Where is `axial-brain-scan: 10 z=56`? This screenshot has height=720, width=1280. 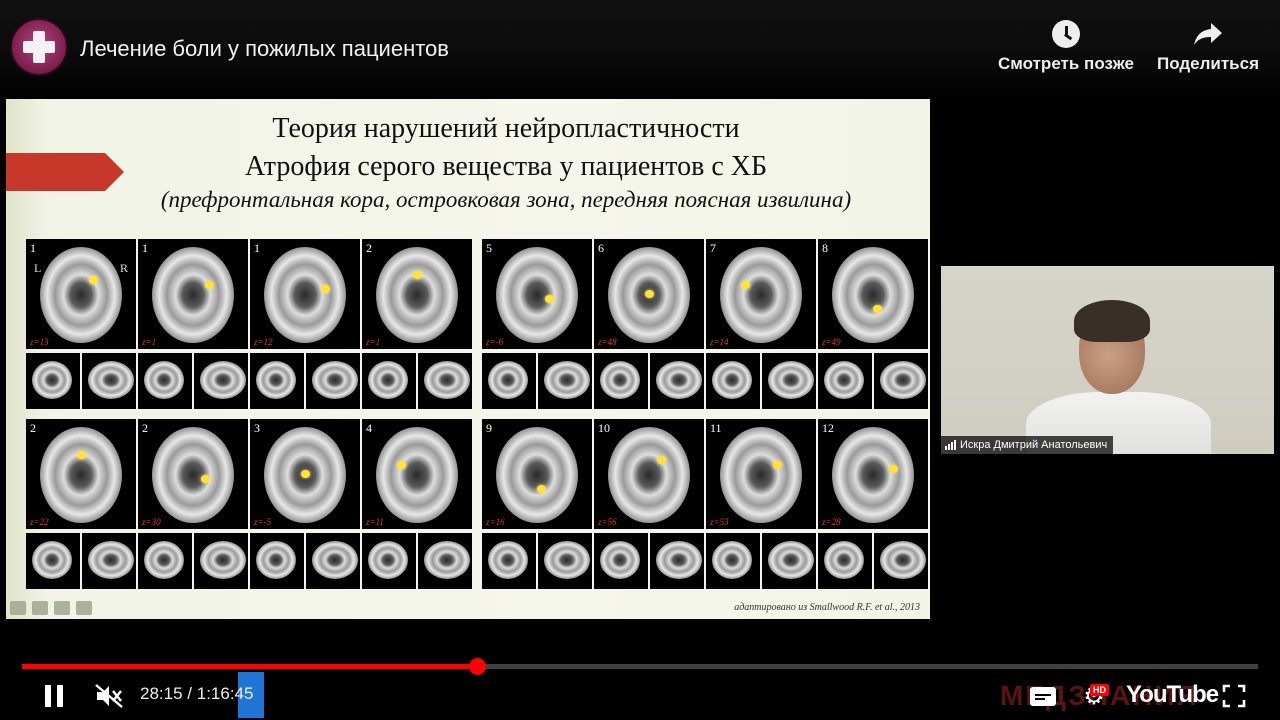 axial-brain-scan: 10 z=56 is located at coordinates (649, 474).